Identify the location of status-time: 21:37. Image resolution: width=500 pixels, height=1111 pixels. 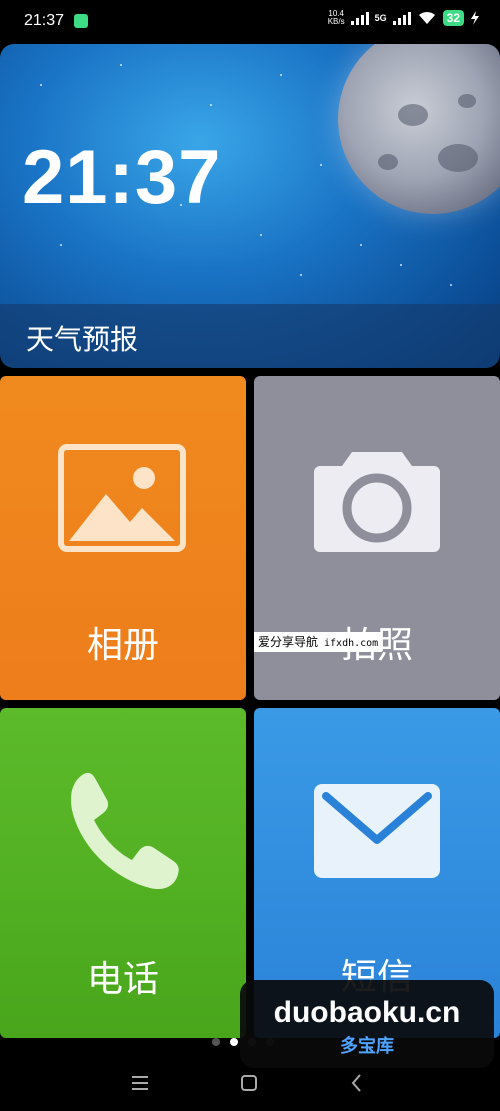
(44, 20).